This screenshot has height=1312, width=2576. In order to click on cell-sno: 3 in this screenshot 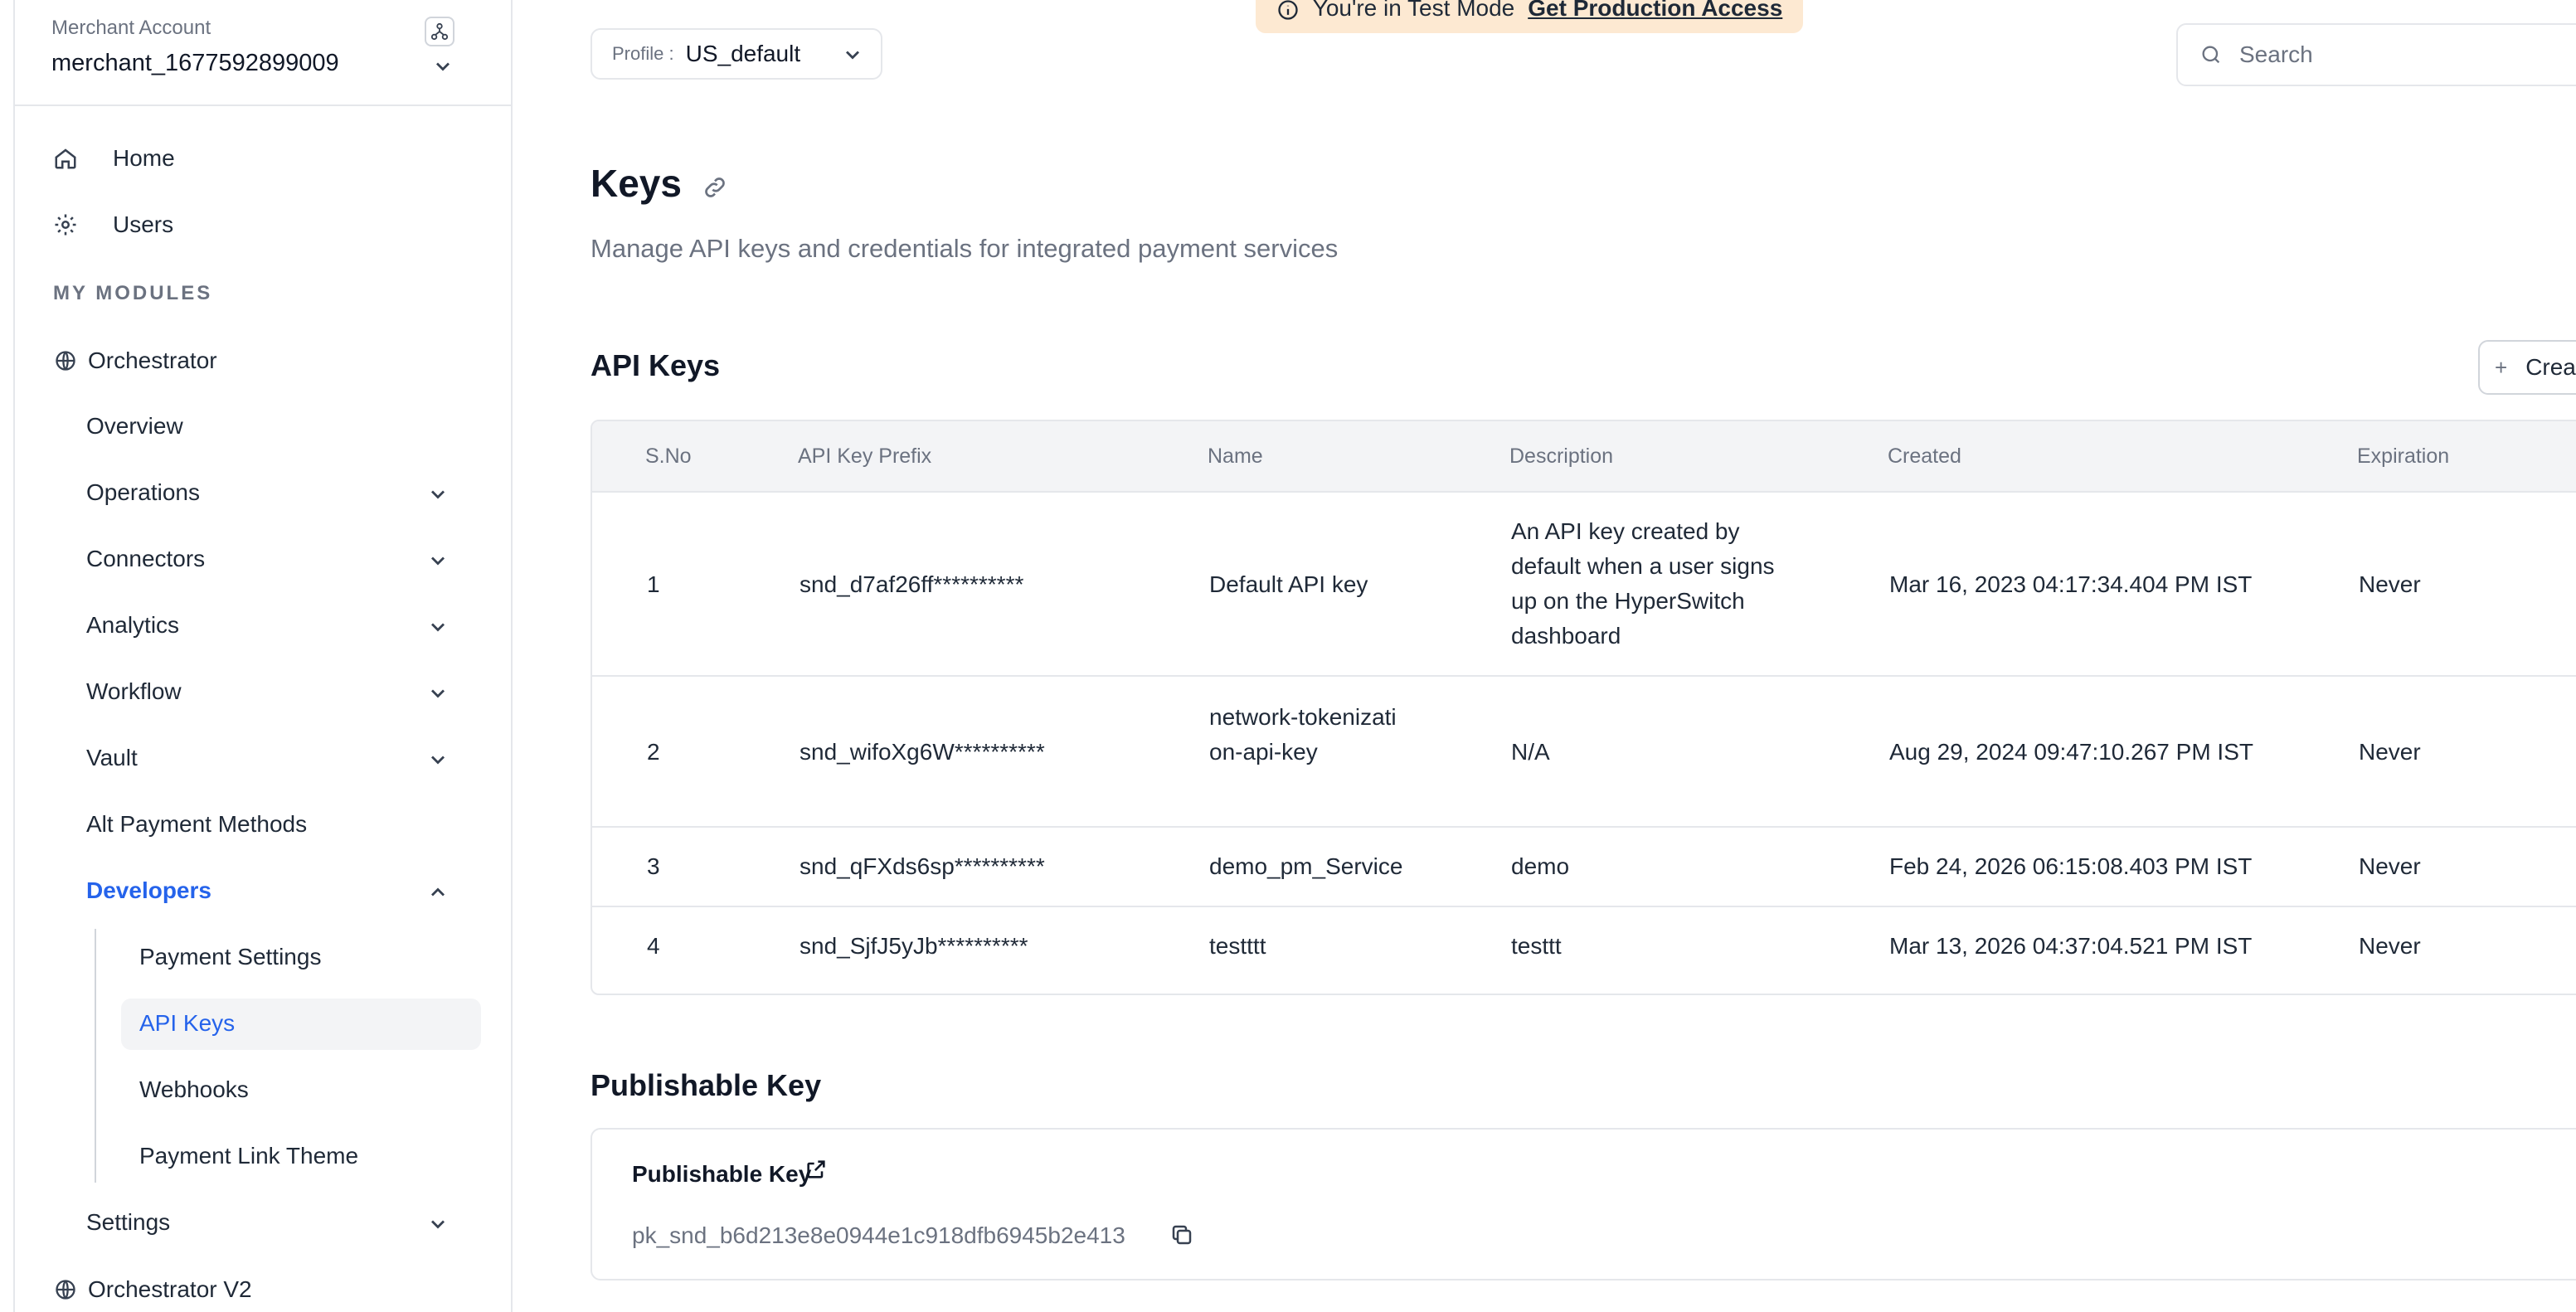, I will do `click(654, 866)`.